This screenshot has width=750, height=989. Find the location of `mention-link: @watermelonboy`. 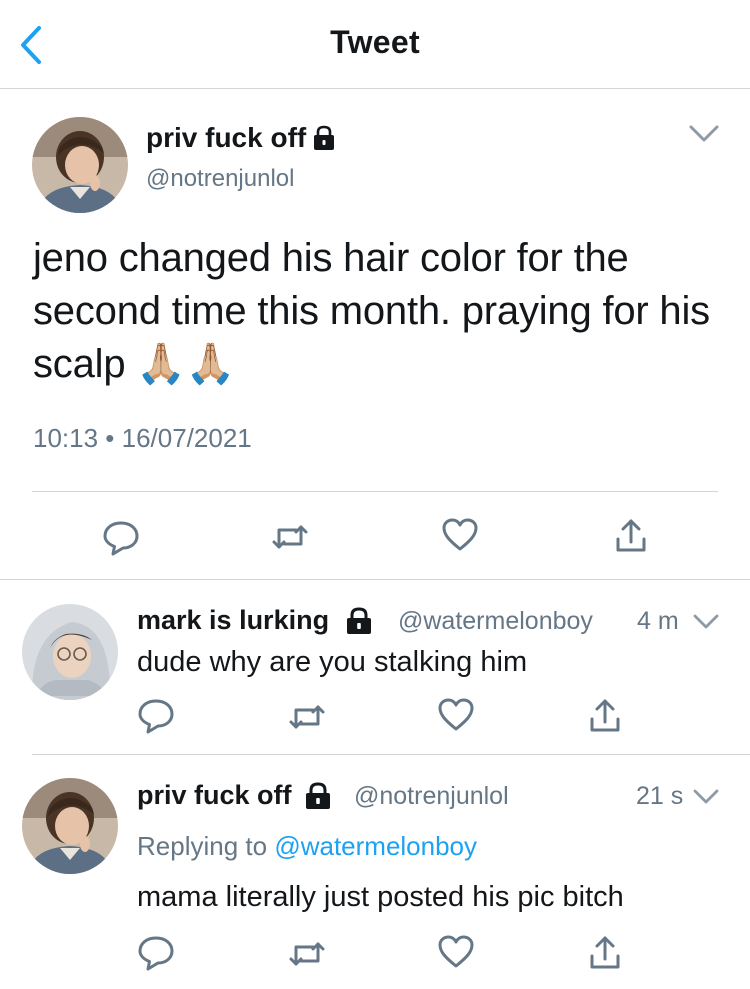

mention-link: @watermelonboy is located at coordinates (375, 846).